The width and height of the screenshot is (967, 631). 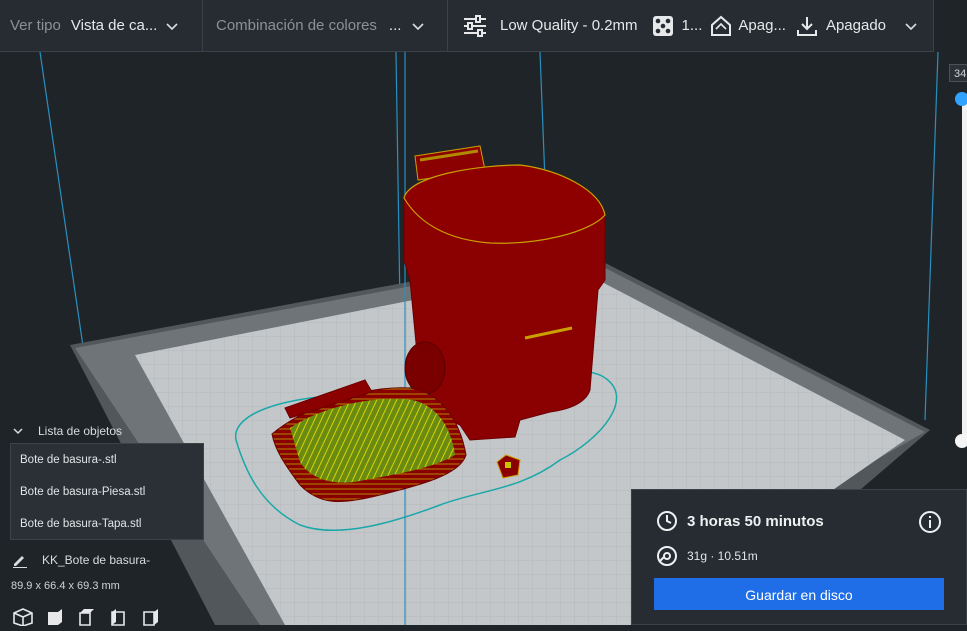 What do you see at coordinates (806, 26) in the screenshot?
I see `adhesion-icon` at bounding box center [806, 26].